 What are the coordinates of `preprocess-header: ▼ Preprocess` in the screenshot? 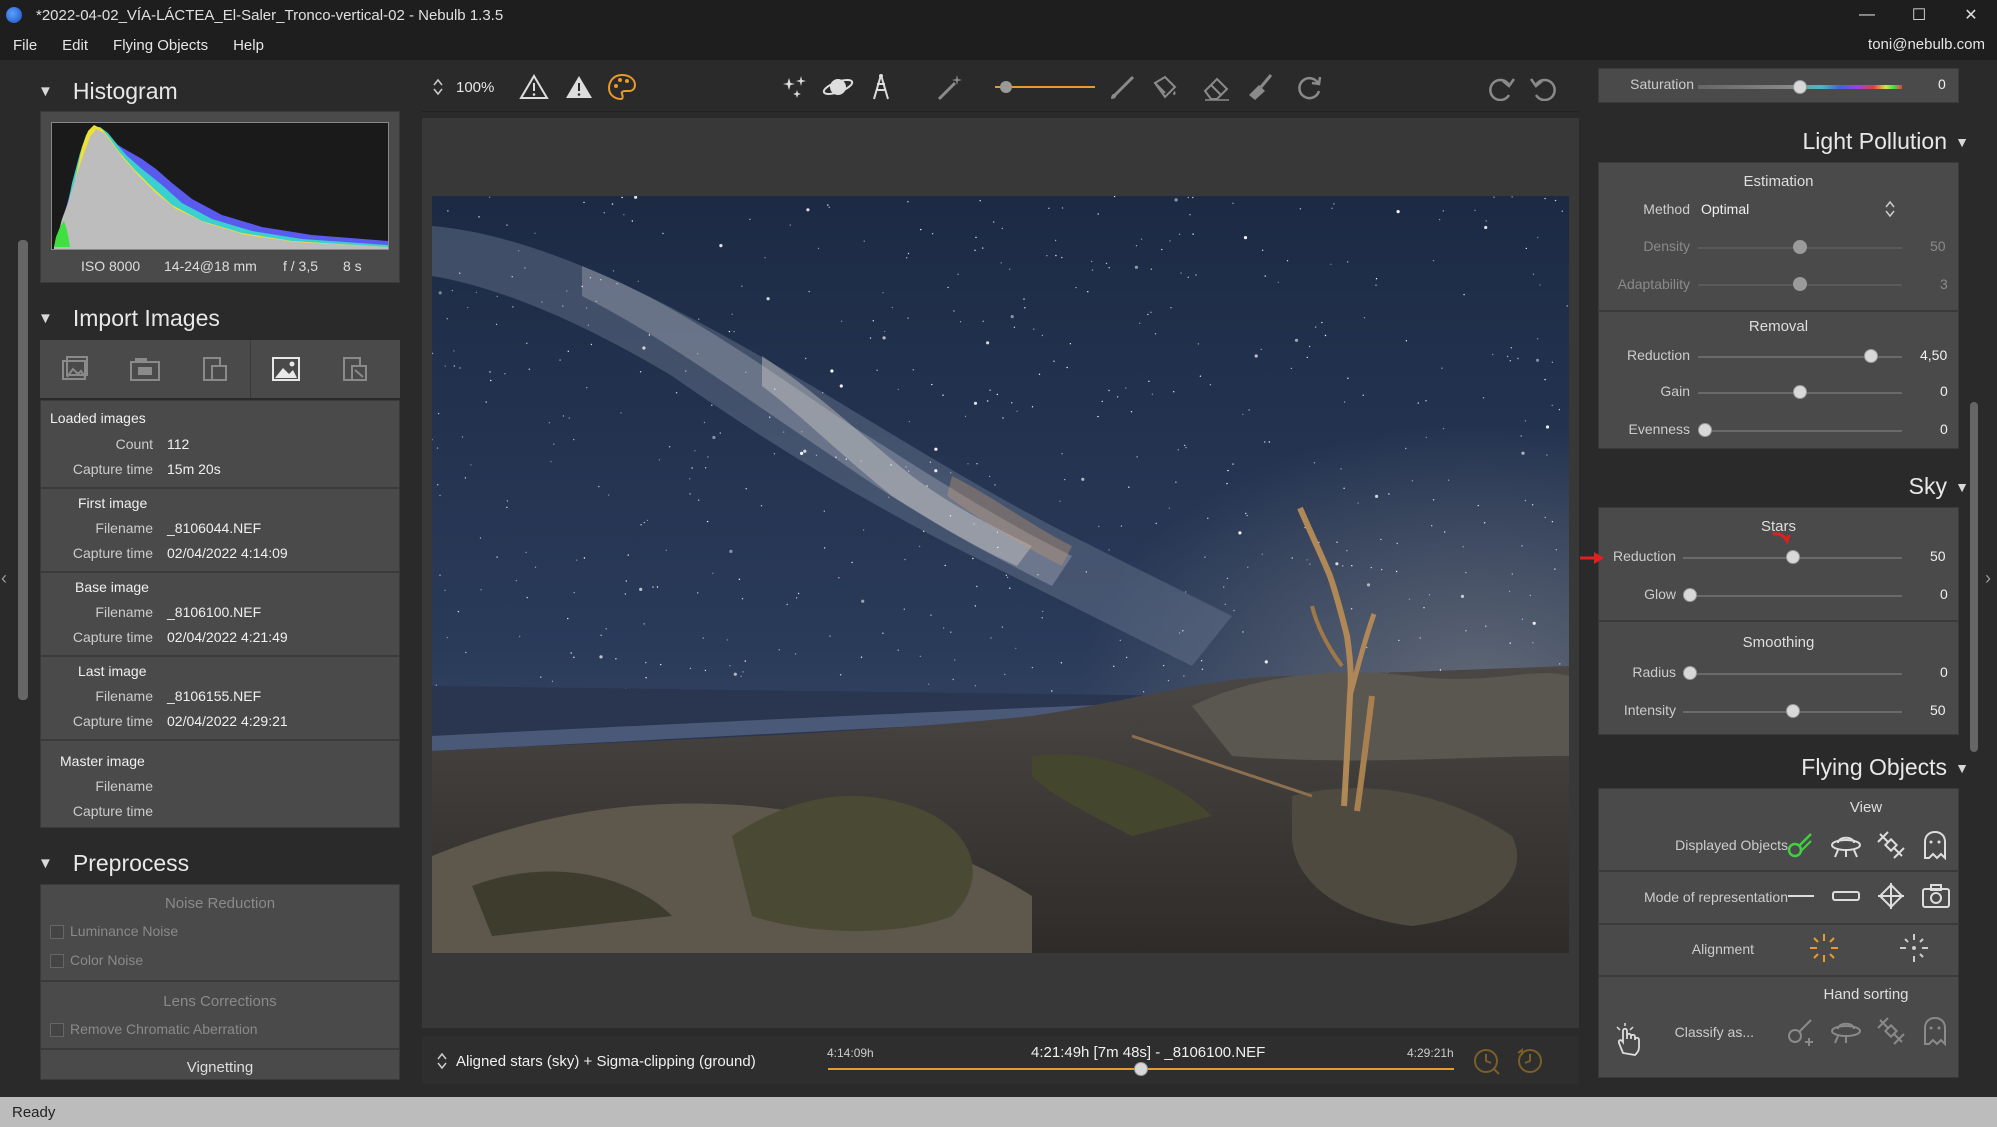 It's located at (113, 863).